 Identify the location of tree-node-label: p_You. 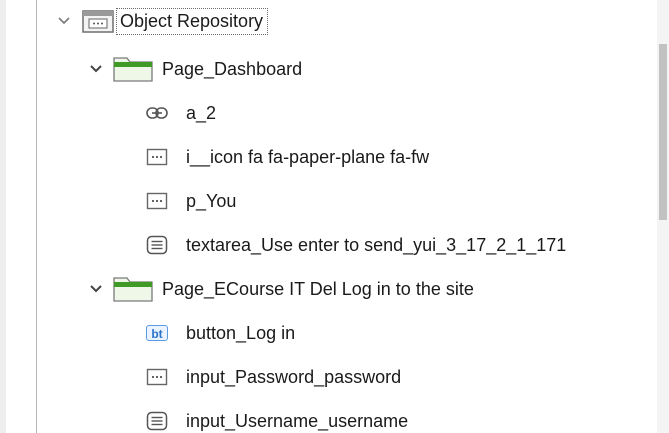
(211, 201).